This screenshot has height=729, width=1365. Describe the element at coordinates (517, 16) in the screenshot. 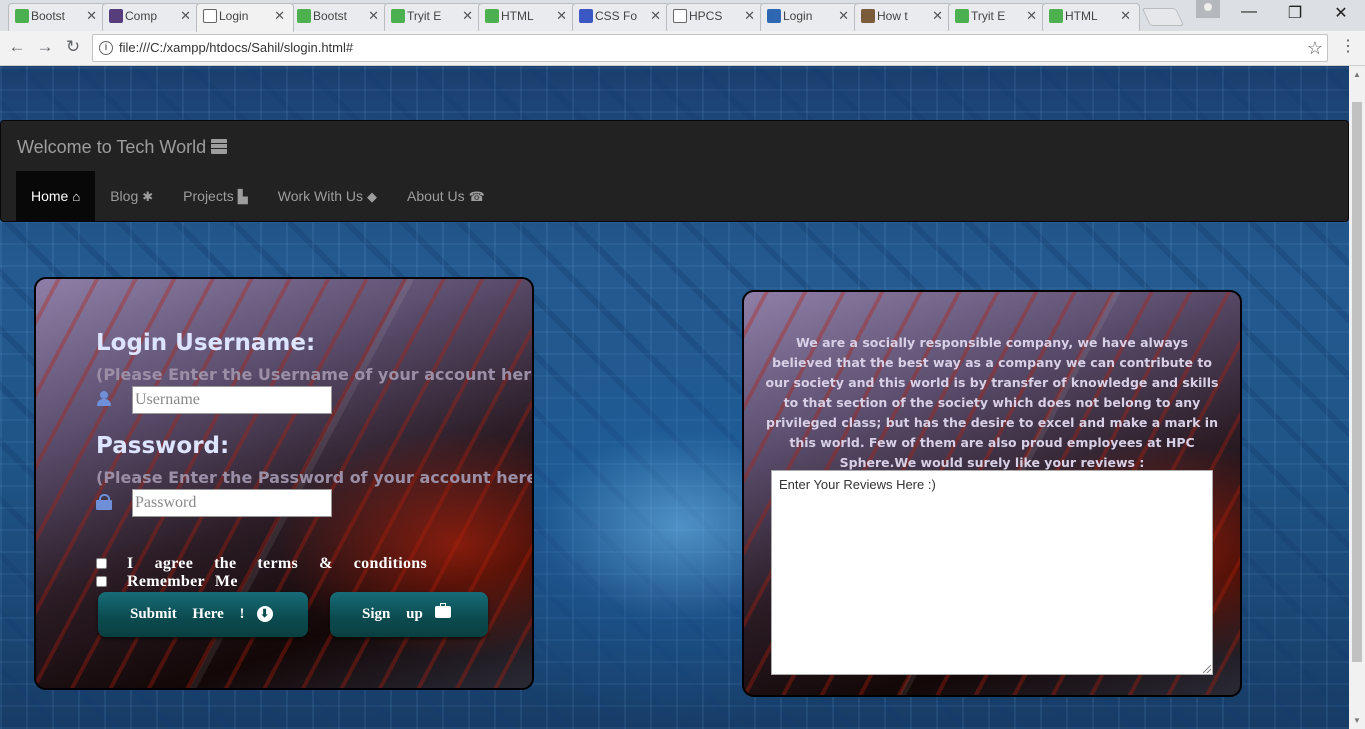

I see `tab-label: HTML` at that location.